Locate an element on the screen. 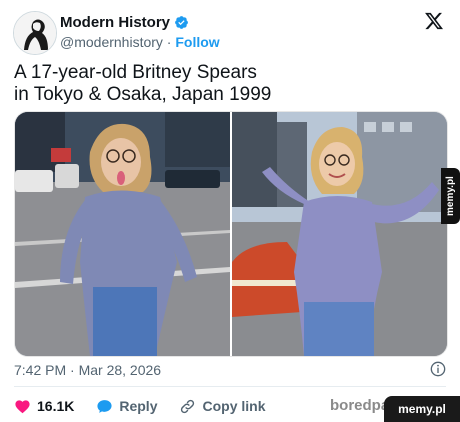 This screenshot has height=422, width=460. reply-button: Reply is located at coordinates (126, 406).